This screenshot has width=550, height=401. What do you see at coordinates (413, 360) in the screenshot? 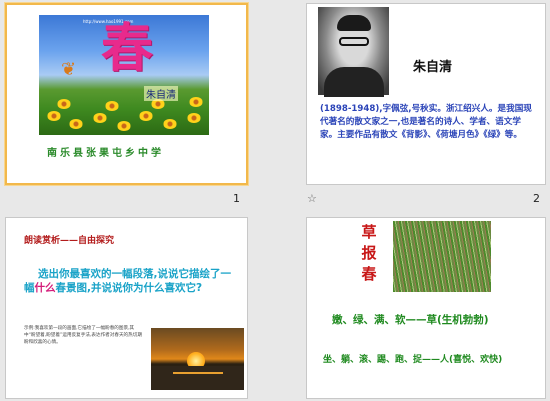
I see `people-description: 坐、躺、滚、踢、跑、捉——人(喜悦、欢快)` at bounding box center [413, 360].